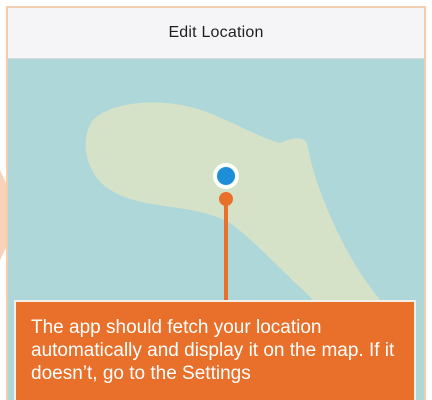  I want to click on navigation-bar: Edit Location, so click(216, 33).